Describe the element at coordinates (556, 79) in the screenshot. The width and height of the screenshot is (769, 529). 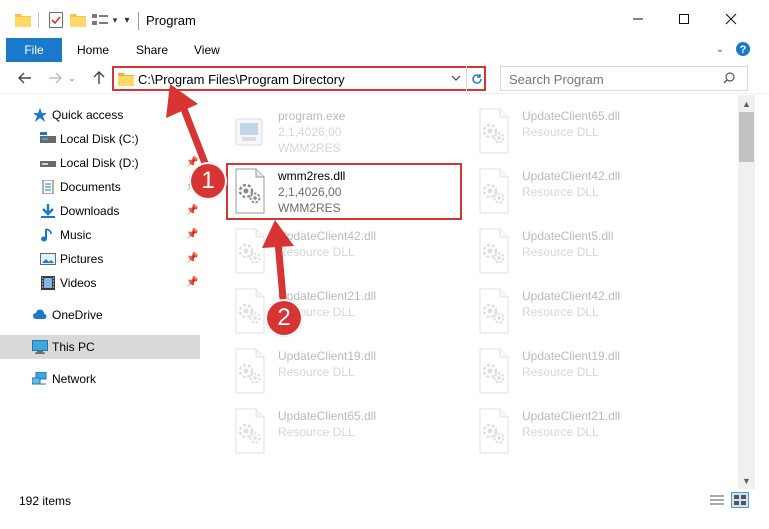
I see `search-placeholder: Search Program` at that location.